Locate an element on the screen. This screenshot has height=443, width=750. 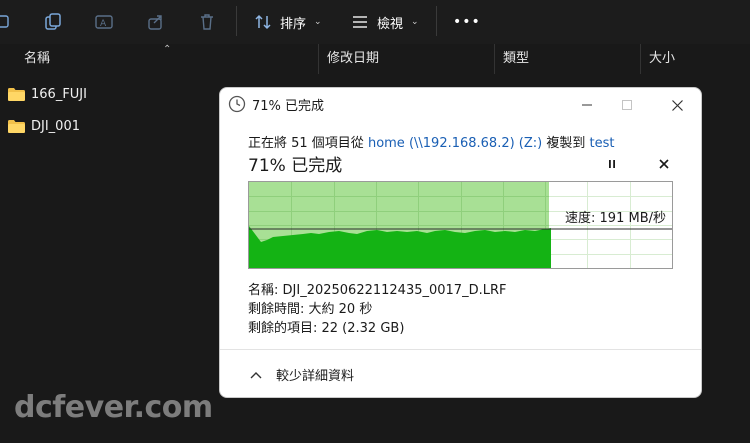
cut-icon is located at coordinates (8, 22).